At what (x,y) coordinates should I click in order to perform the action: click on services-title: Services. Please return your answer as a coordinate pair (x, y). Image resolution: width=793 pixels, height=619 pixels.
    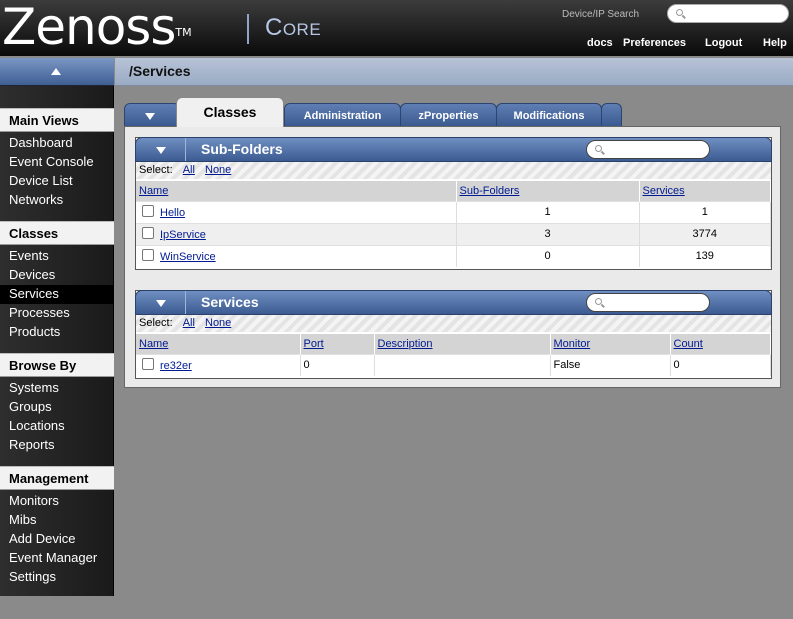
    Looking at the image, I should click on (230, 302).